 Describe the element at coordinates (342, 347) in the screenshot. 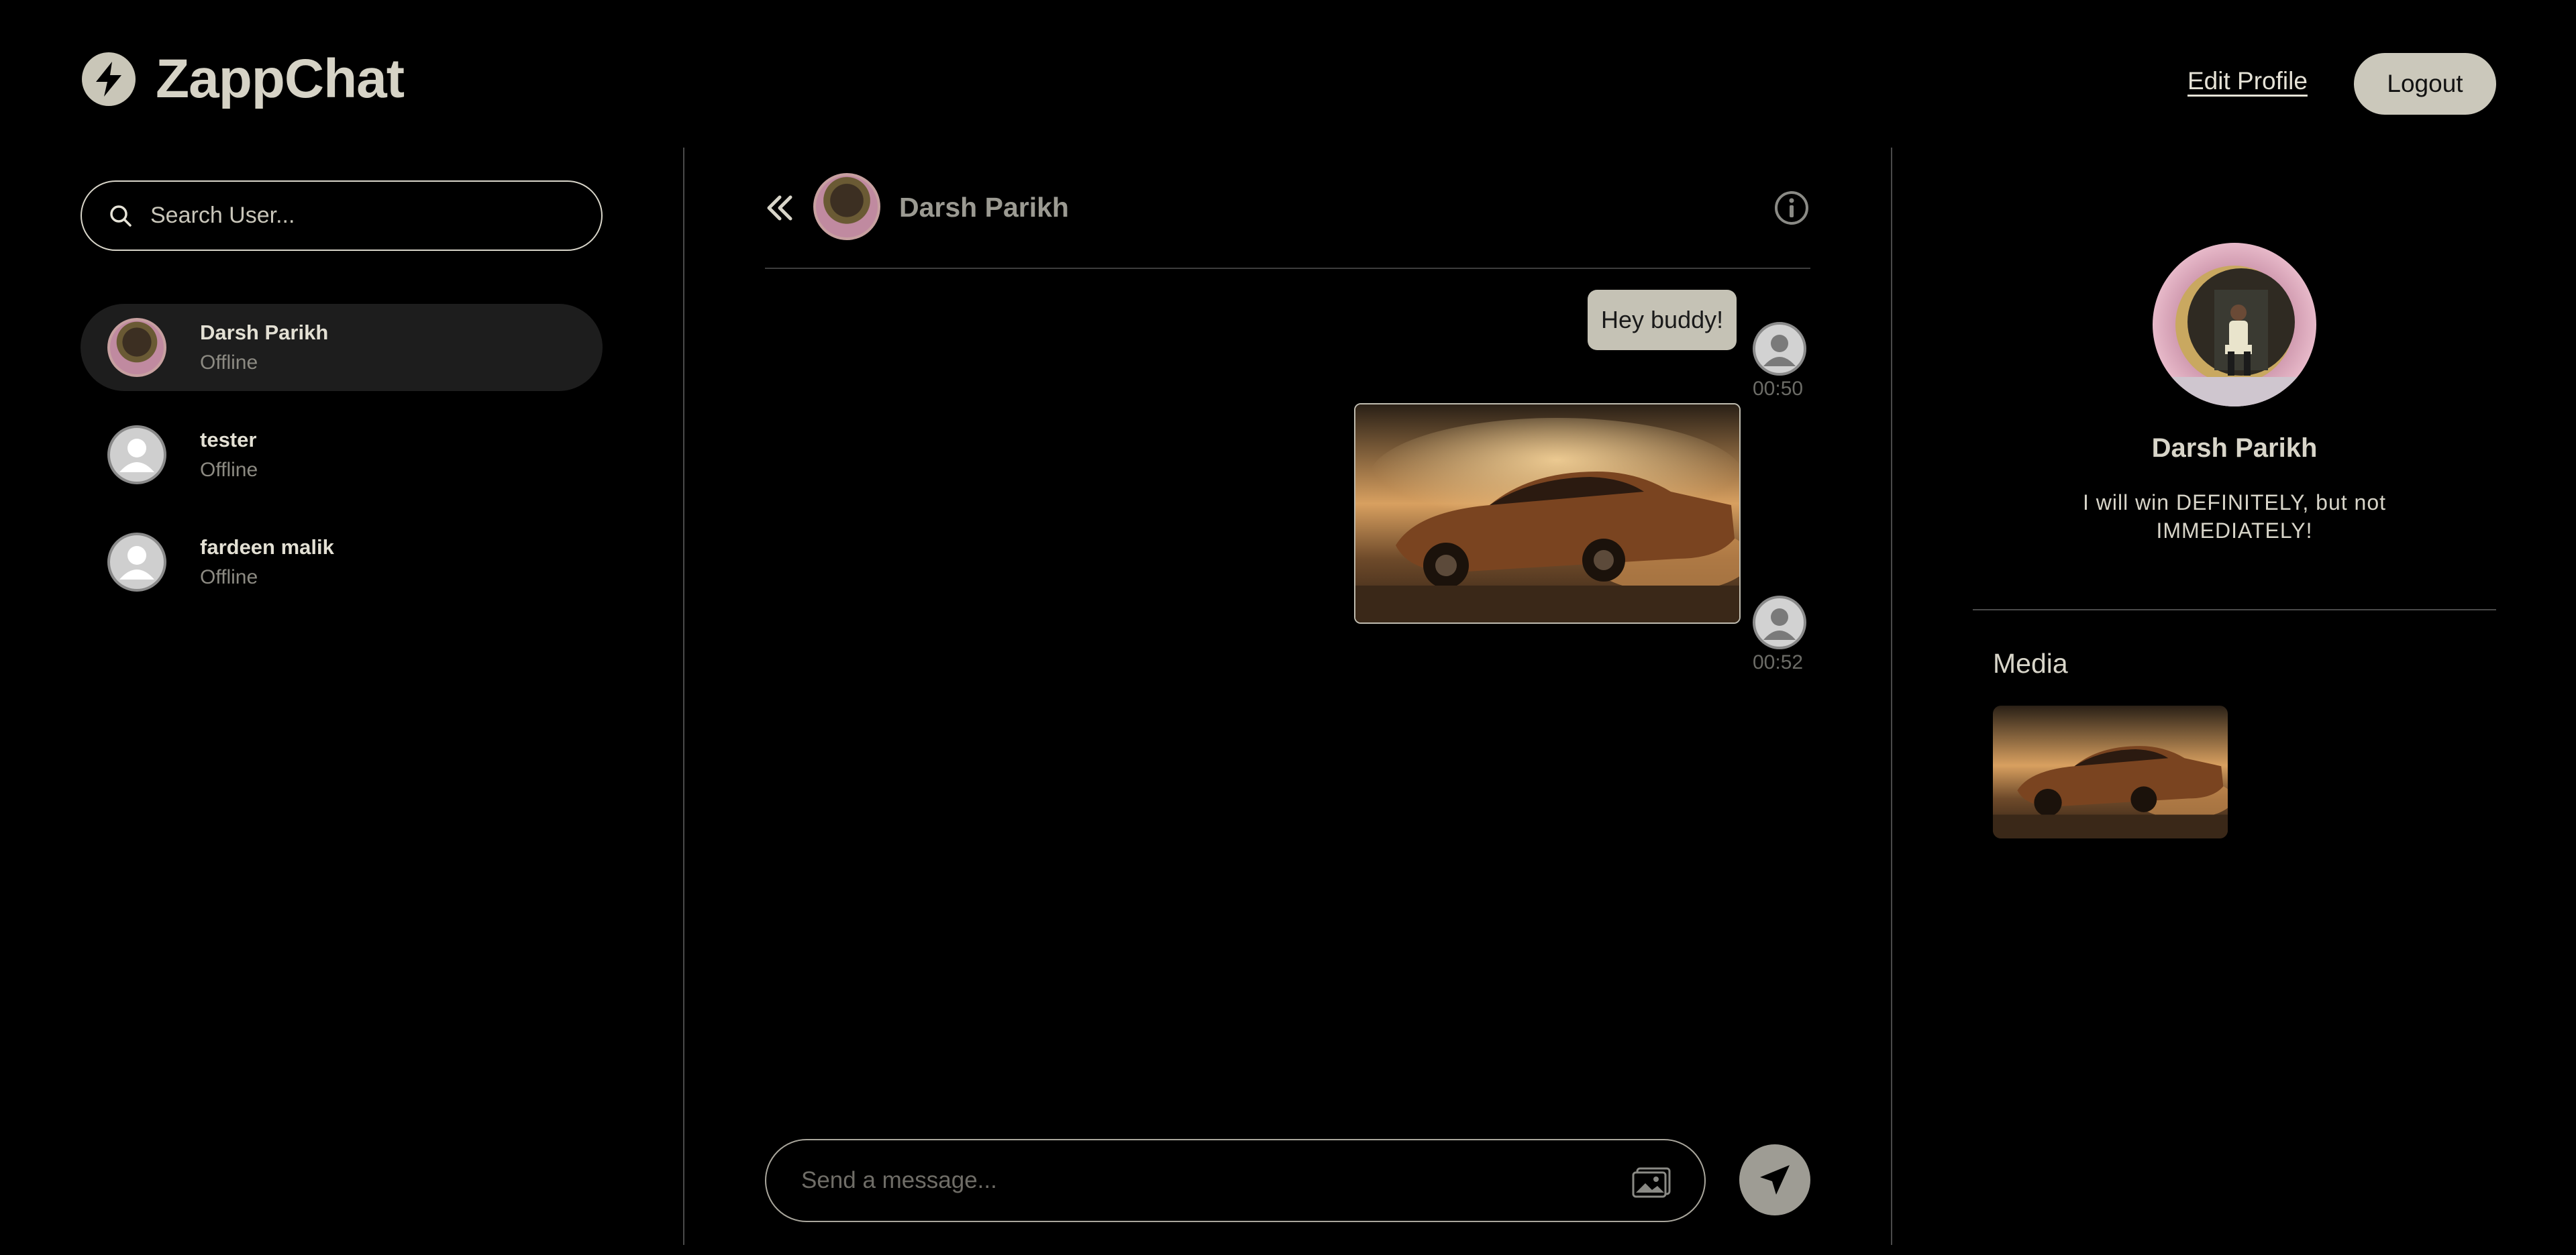

I see `user-item-darsh-parikh: Darsh Parikh Offline` at that location.